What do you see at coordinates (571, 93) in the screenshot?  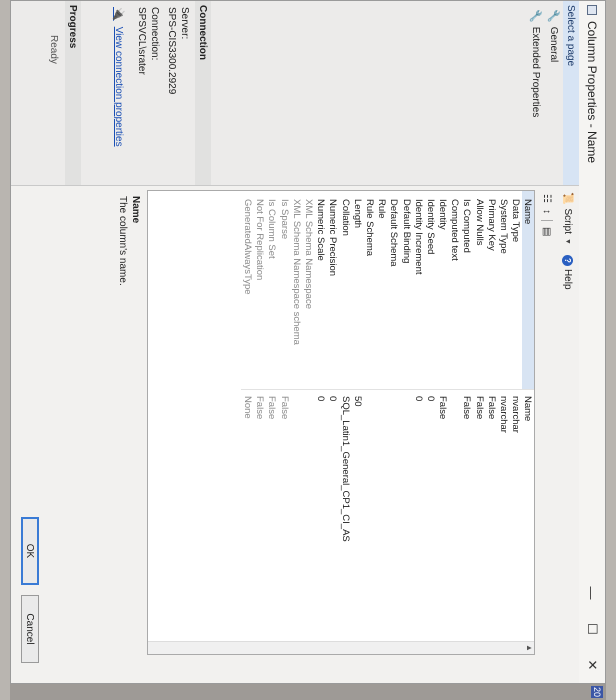 I see `select-page-header: Select a page` at bounding box center [571, 93].